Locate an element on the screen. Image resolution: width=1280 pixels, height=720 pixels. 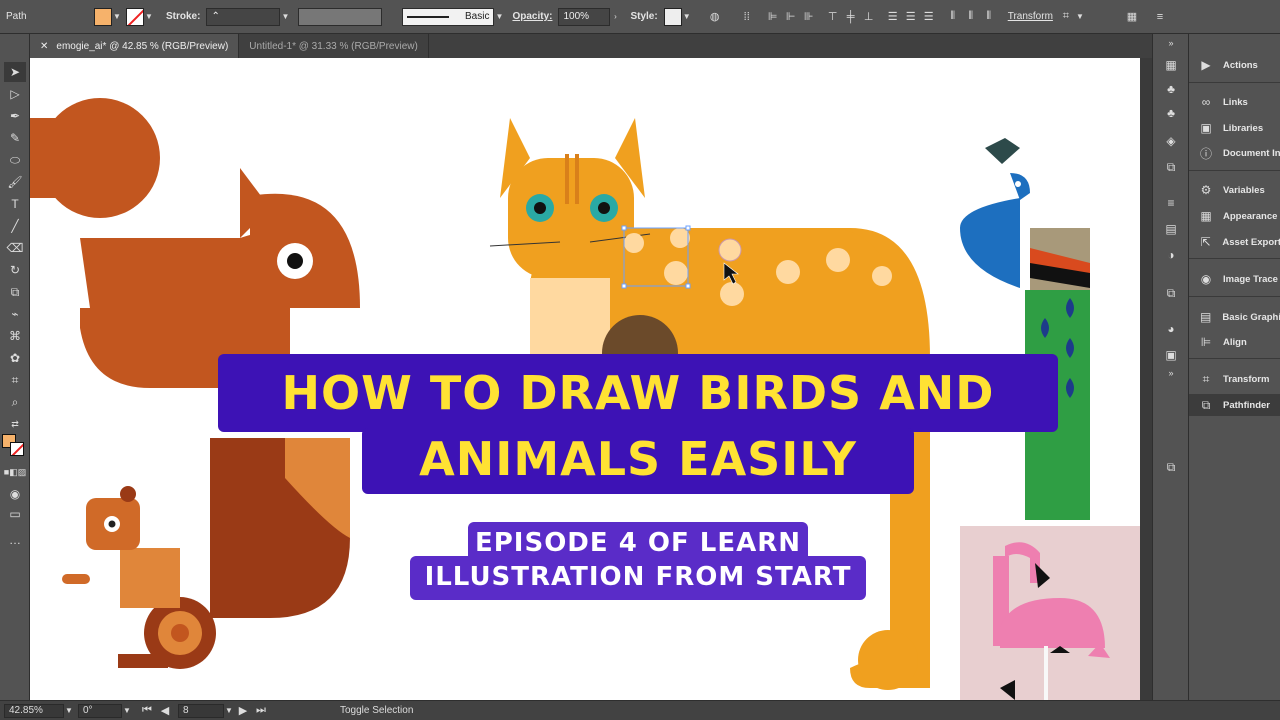
fill-color-control: ▼ is located at coordinates (108, 16).